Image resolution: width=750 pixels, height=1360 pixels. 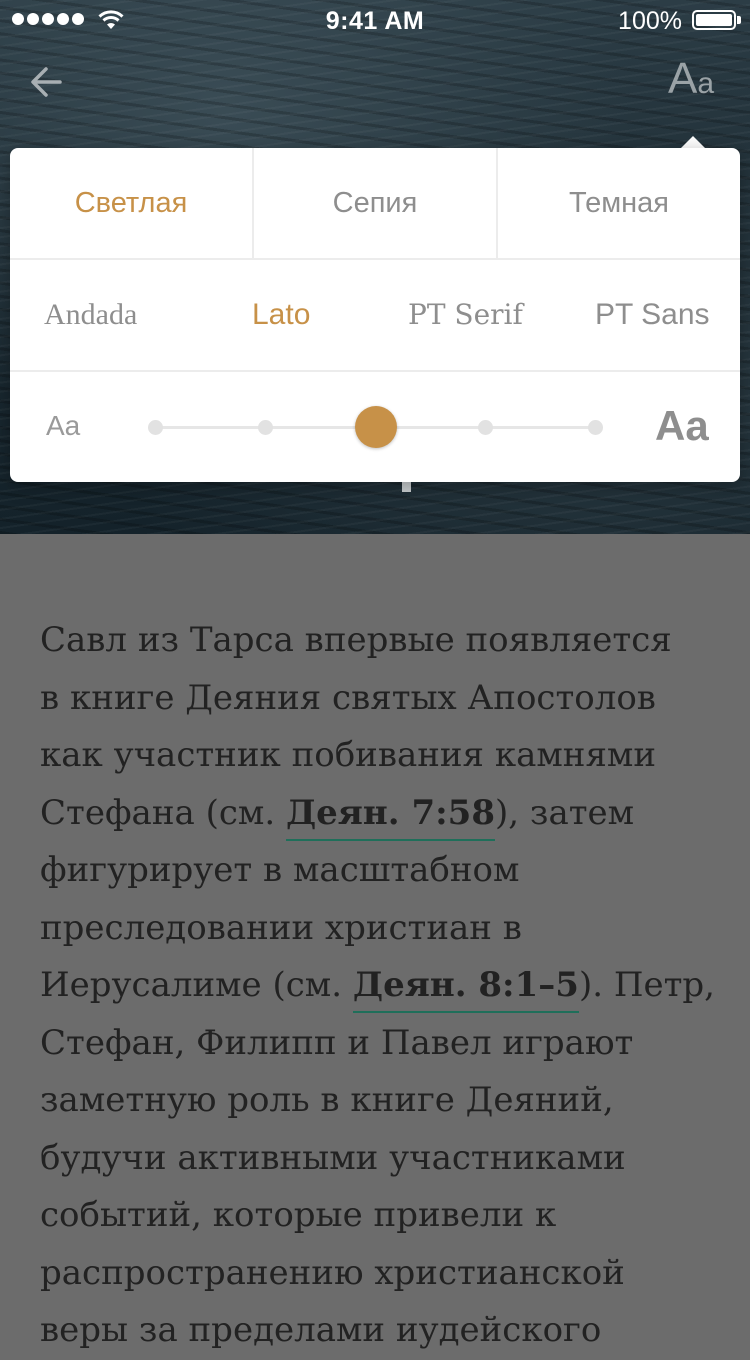 What do you see at coordinates (706, 83) in the screenshot?
I see `font-button-small-letter: a` at bounding box center [706, 83].